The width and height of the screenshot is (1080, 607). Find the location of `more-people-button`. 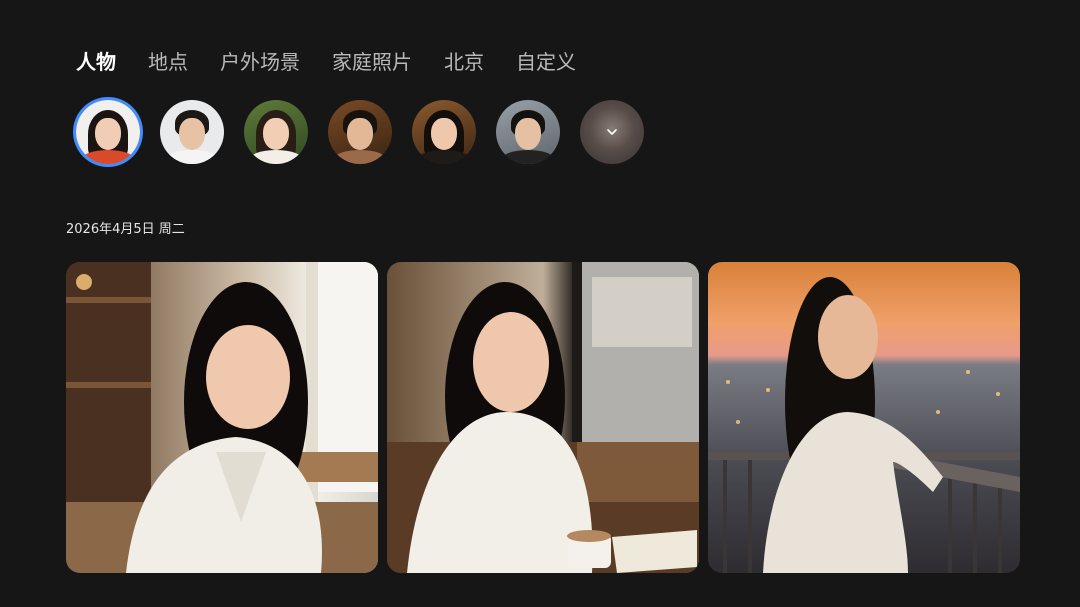

more-people-button is located at coordinates (612, 132).